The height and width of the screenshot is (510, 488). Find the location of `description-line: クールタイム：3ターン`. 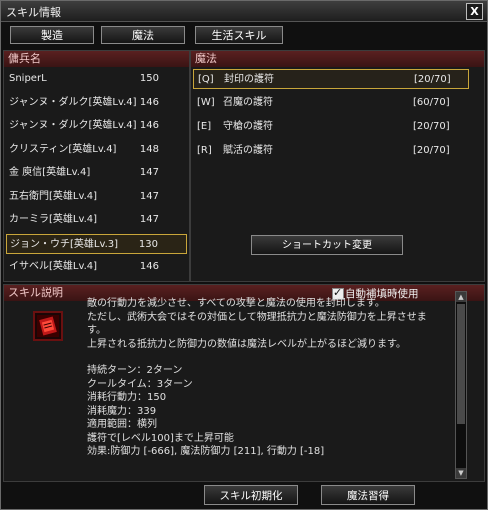

description-line: クールタイム：3ターン is located at coordinates (140, 384).